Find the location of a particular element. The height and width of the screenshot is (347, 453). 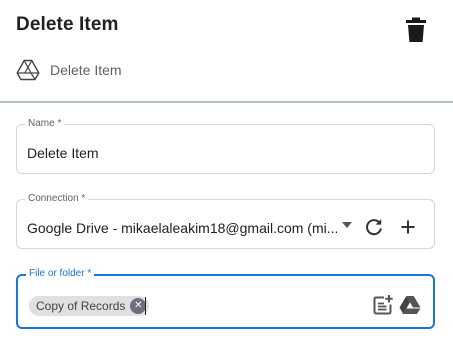

delete-button is located at coordinates (416, 30).